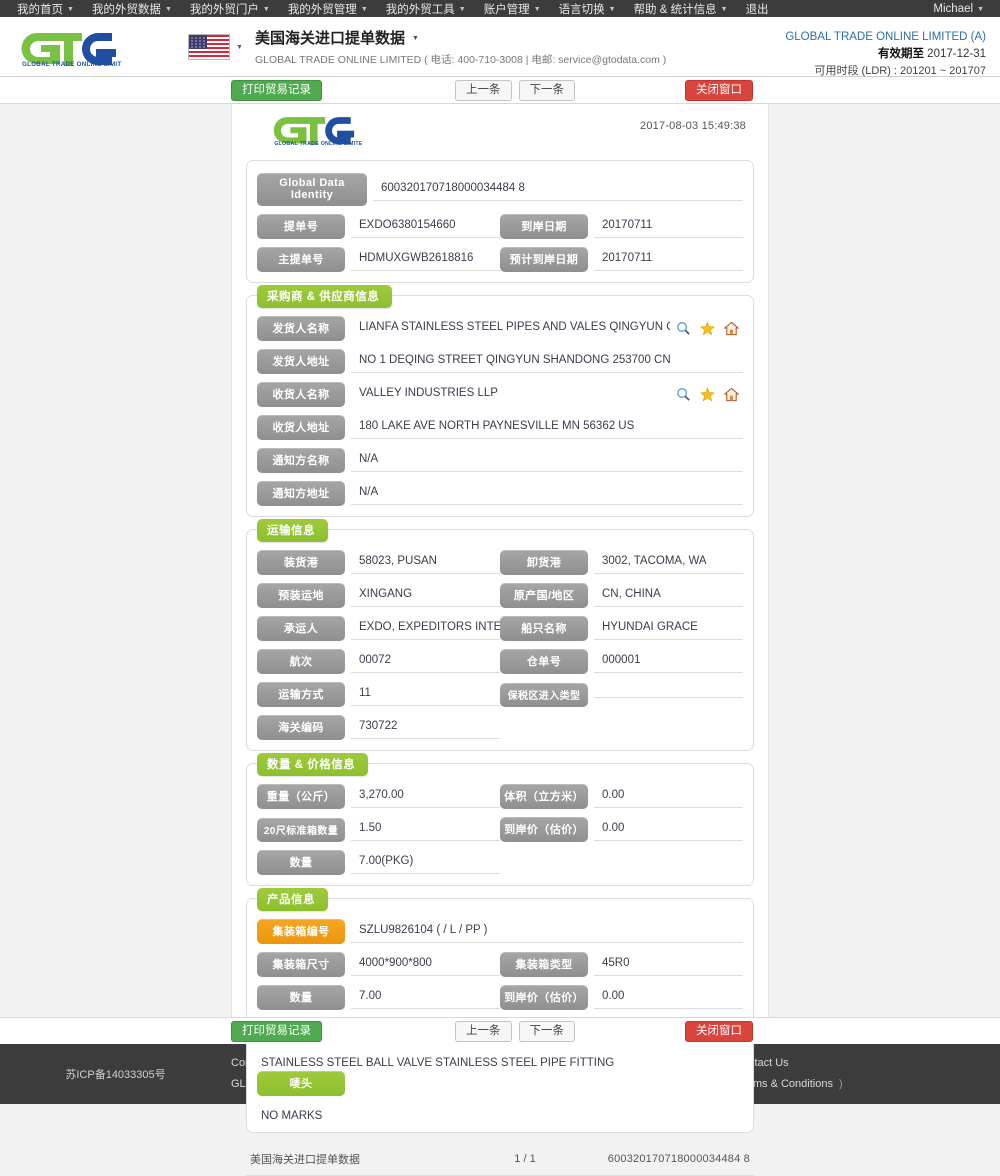 The image size is (1000, 1176). I want to click on nav-item-label: 我的外贸工具, so click(420, 9).